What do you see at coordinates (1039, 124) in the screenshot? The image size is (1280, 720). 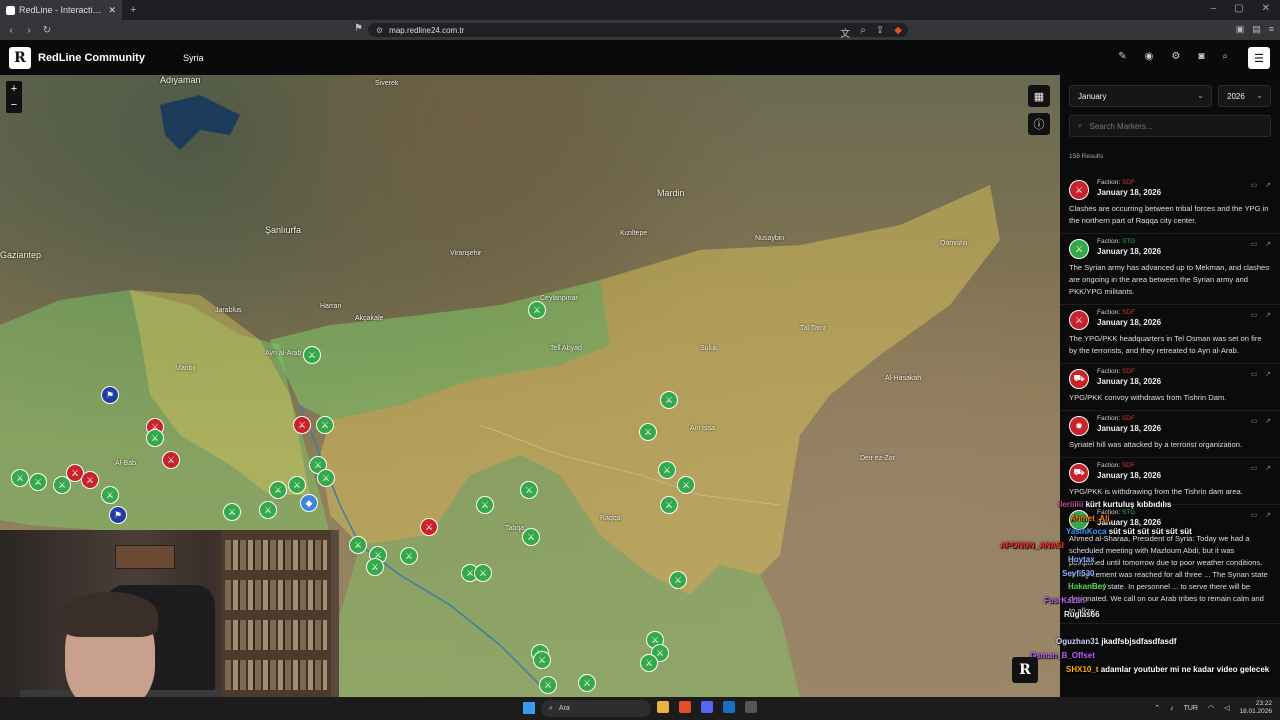 I see `info-icon: ⓘ` at bounding box center [1039, 124].